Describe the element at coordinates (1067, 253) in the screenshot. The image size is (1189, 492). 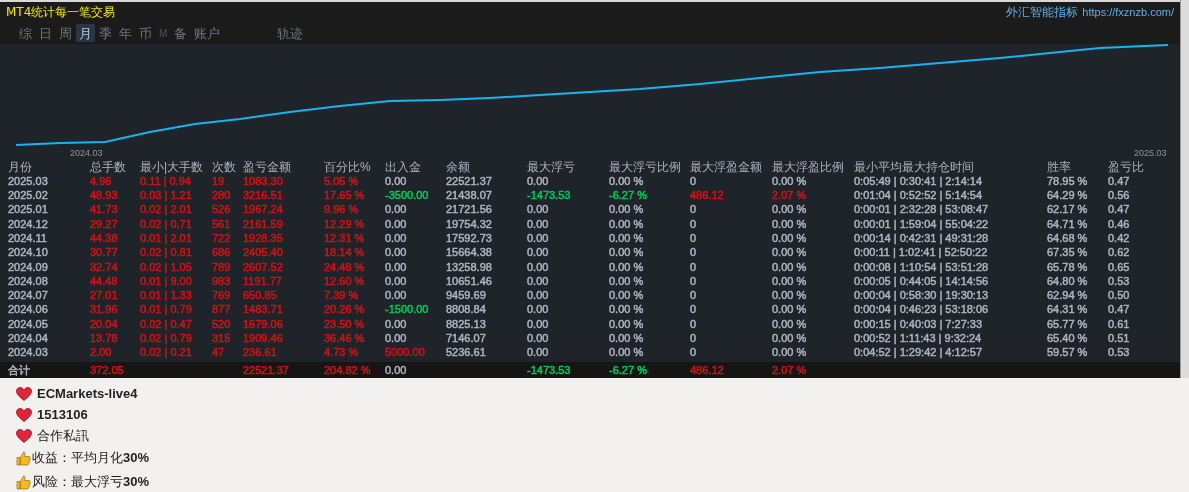
I see `table-cell: 67.35 %` at that location.